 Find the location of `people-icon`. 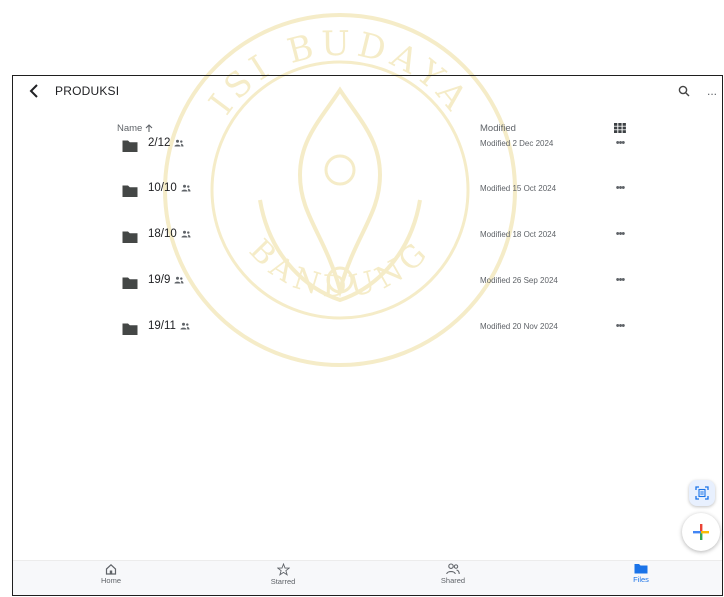

people-icon is located at coordinates (453, 569).